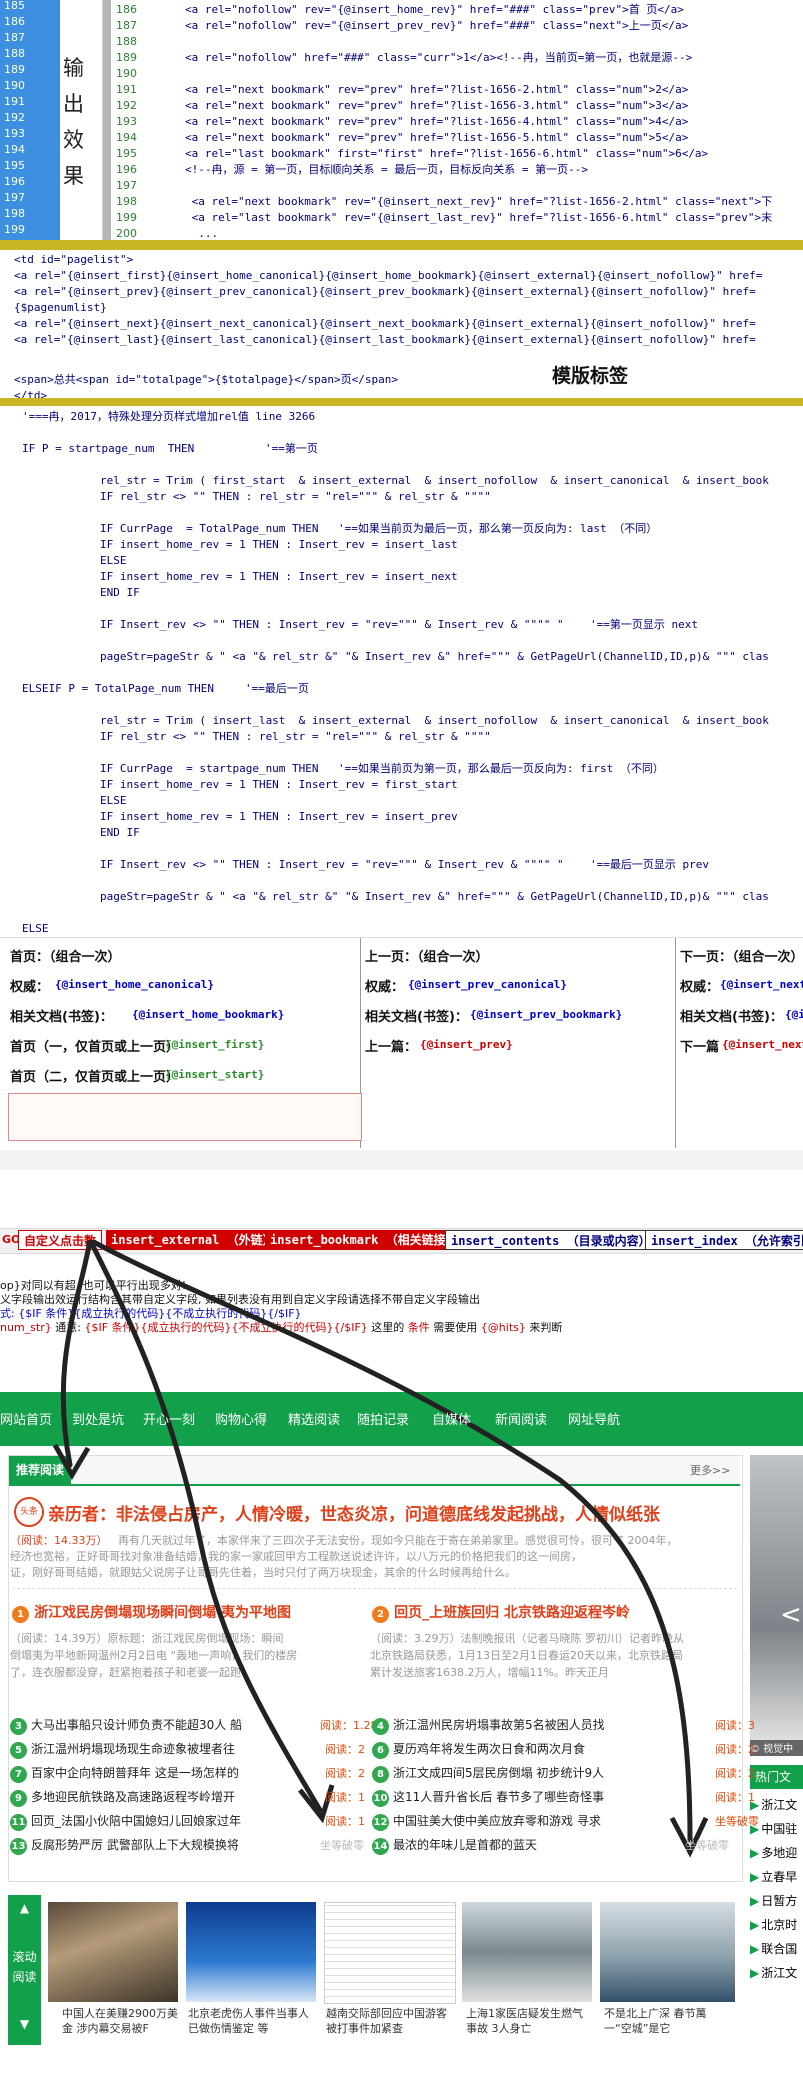  What do you see at coordinates (118, 688) in the screenshot?
I see `code-line: ELSEIF P = TotalPage_num THEN` at bounding box center [118, 688].